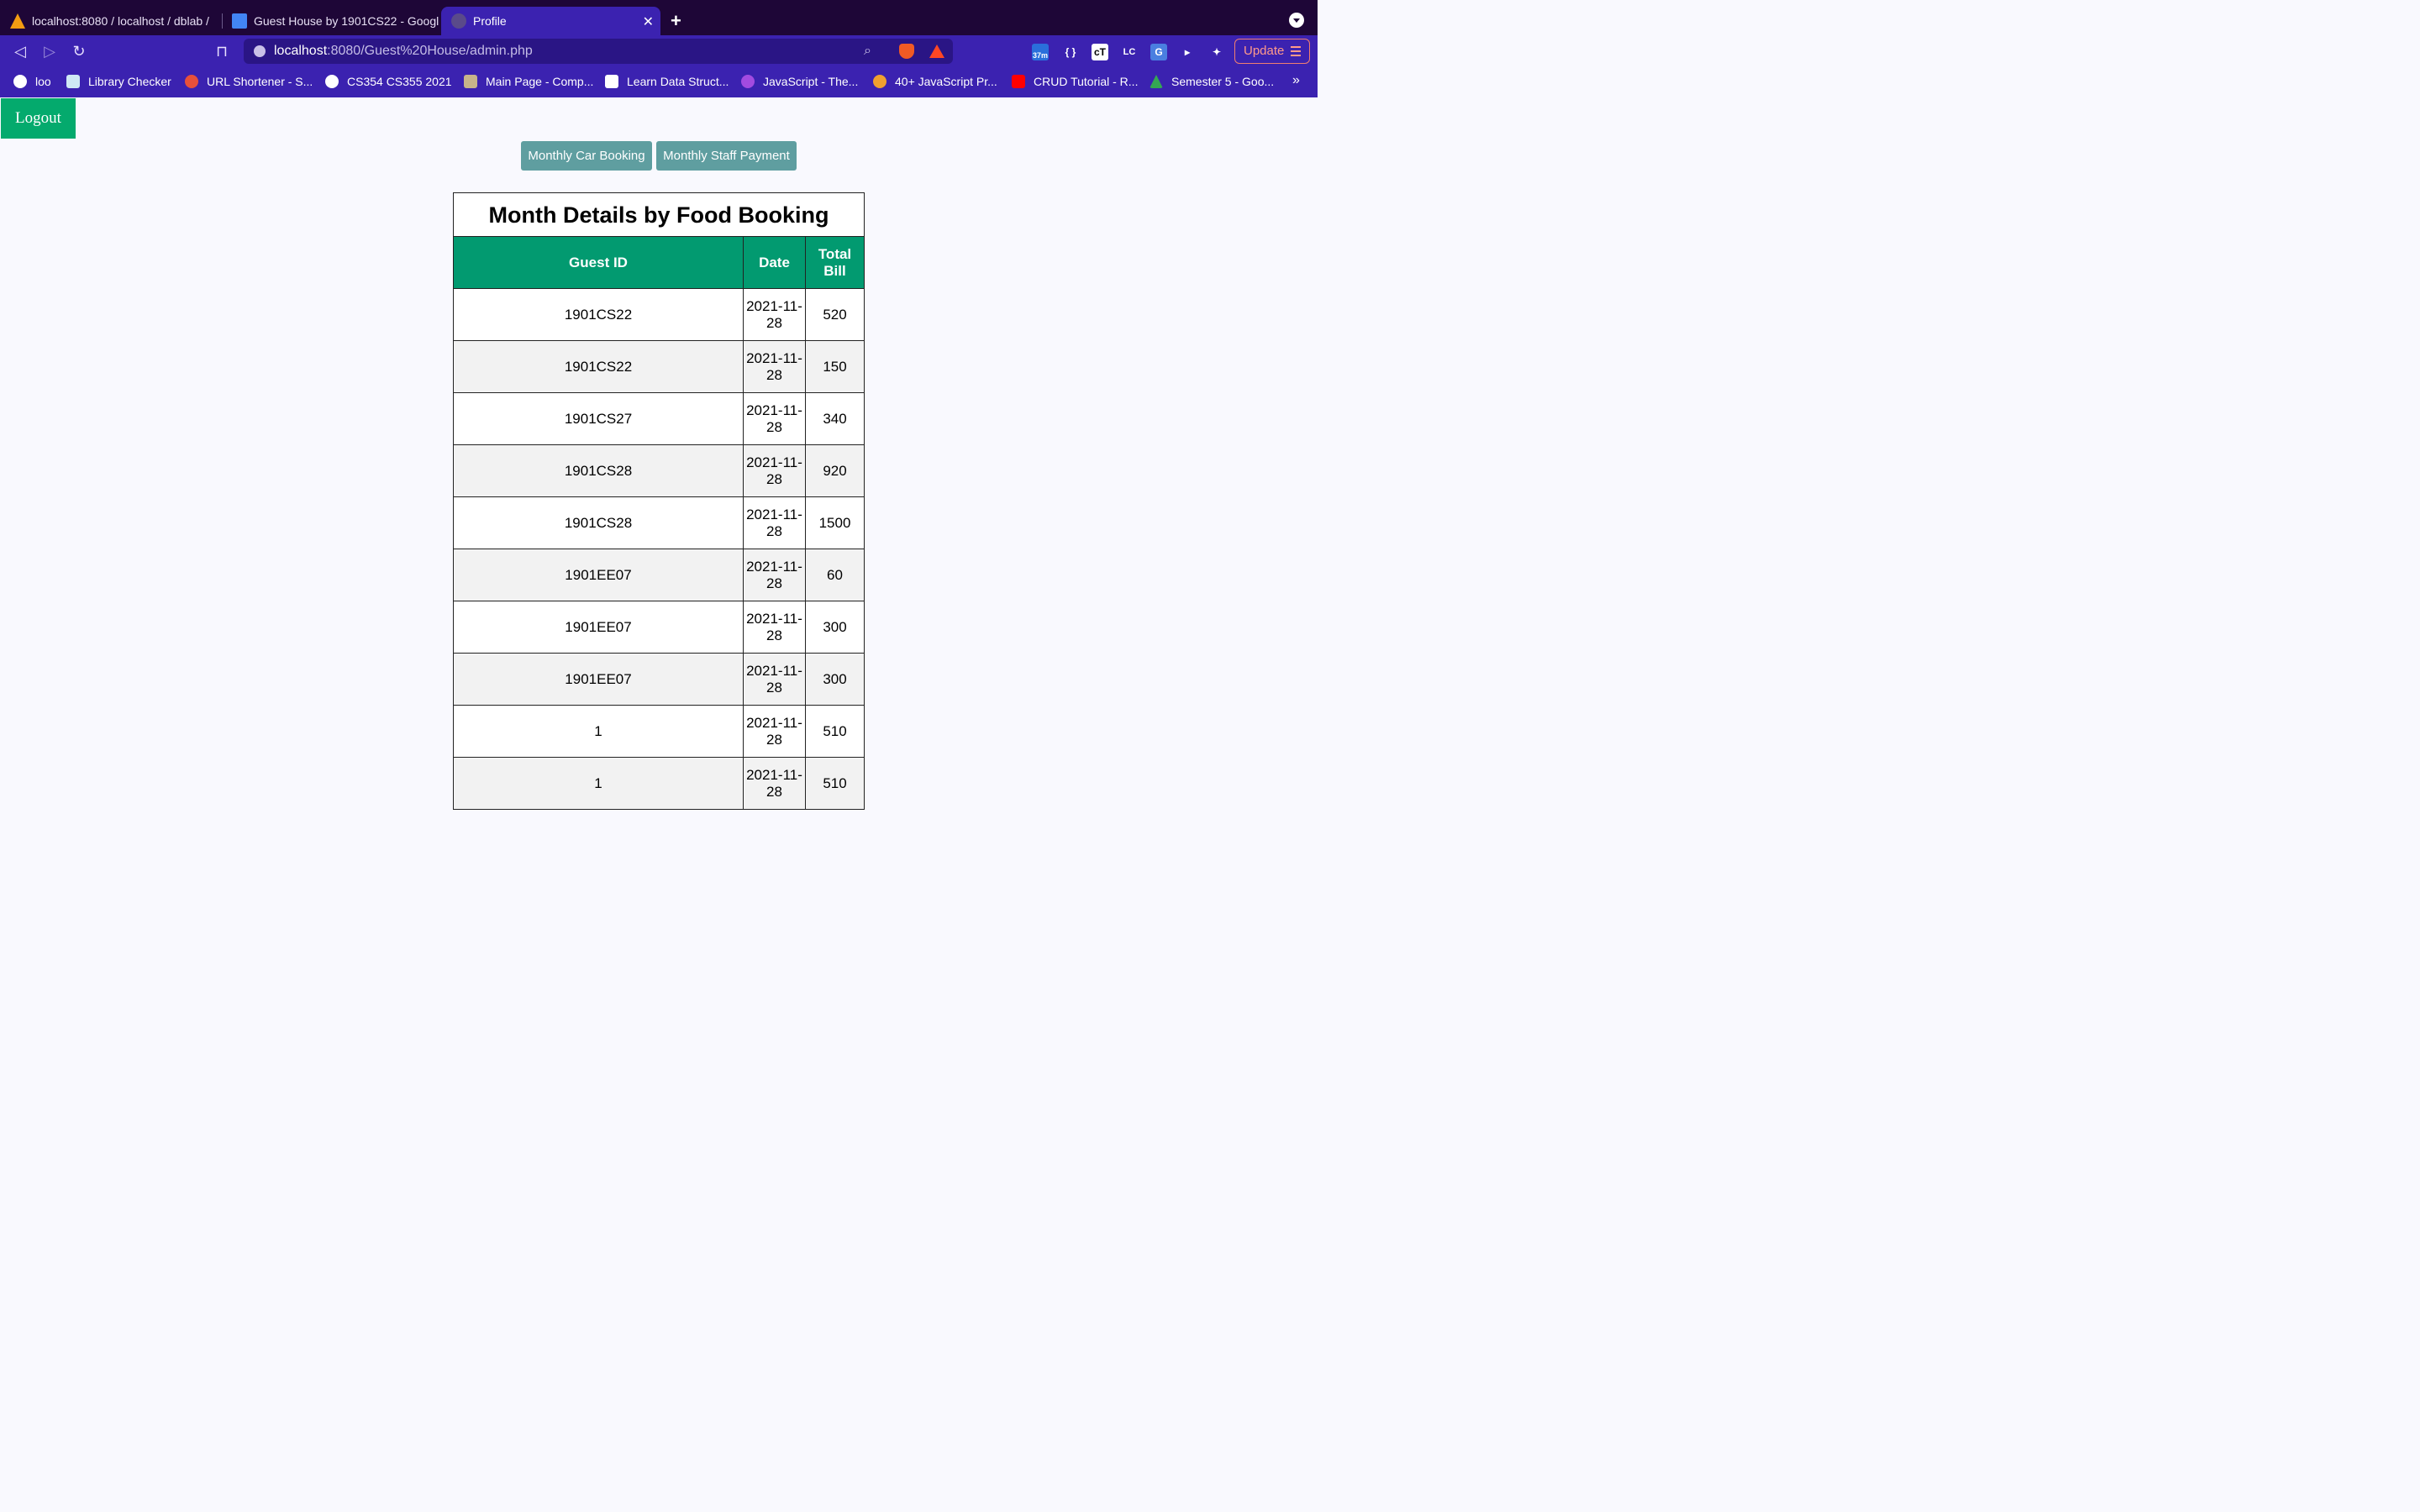 This screenshot has height=1512, width=2420. What do you see at coordinates (1264, 51) in the screenshot?
I see `update-label: Update` at bounding box center [1264, 51].